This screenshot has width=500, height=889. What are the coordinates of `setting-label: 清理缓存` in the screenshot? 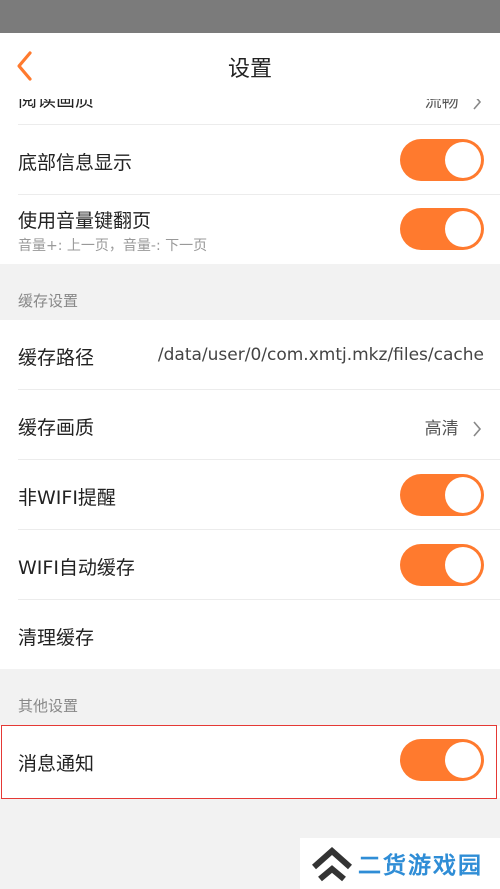 It's located at (56, 638).